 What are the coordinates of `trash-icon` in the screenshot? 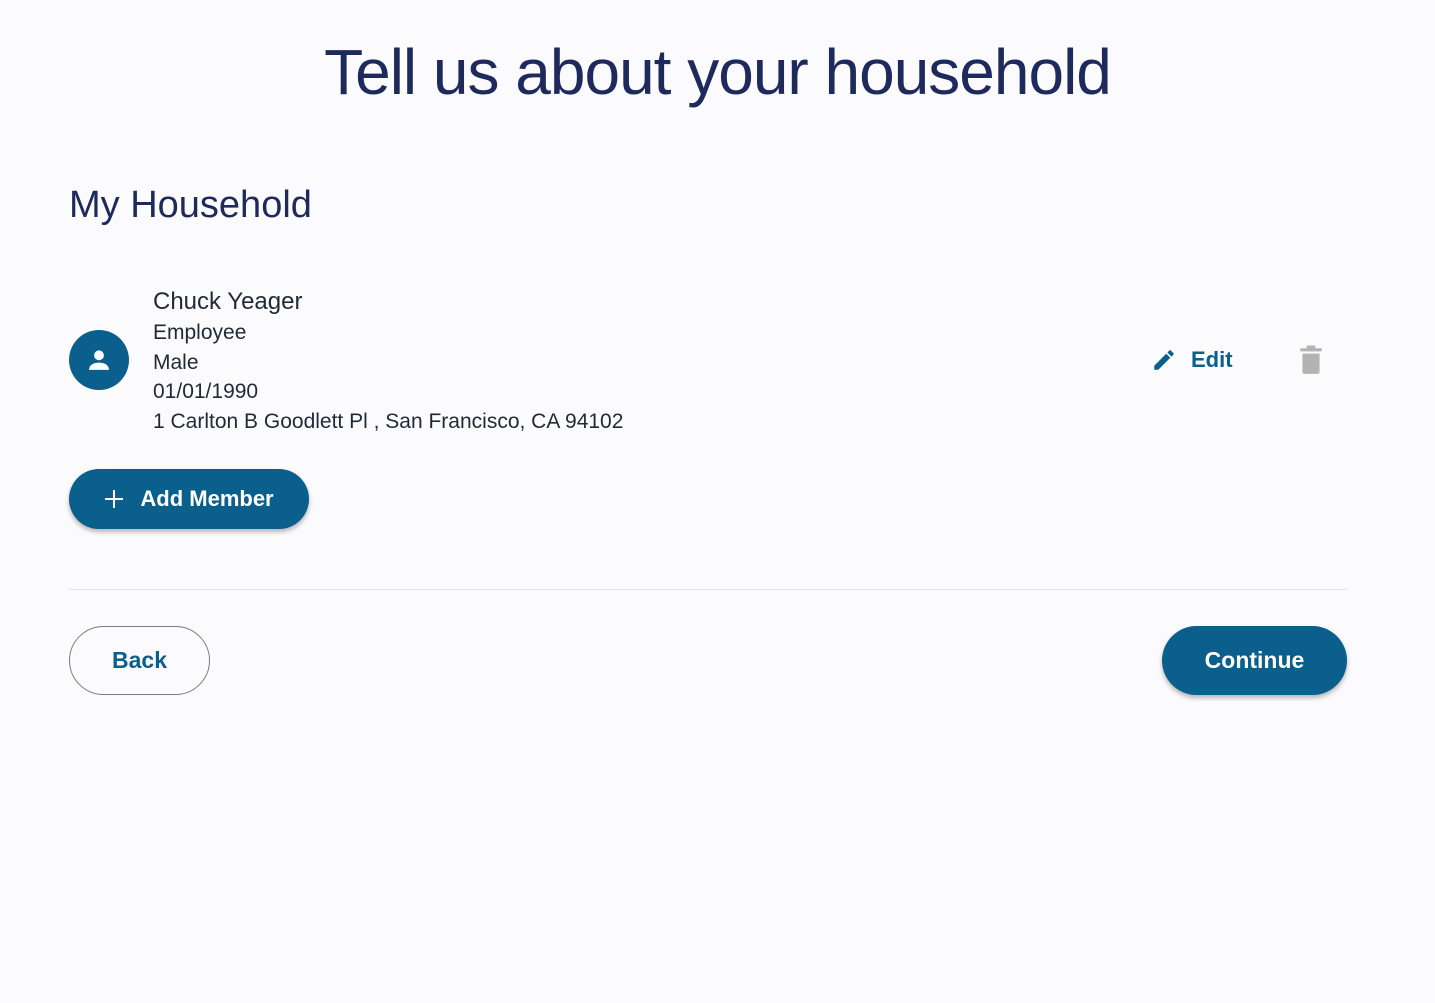 It's located at (1311, 359).